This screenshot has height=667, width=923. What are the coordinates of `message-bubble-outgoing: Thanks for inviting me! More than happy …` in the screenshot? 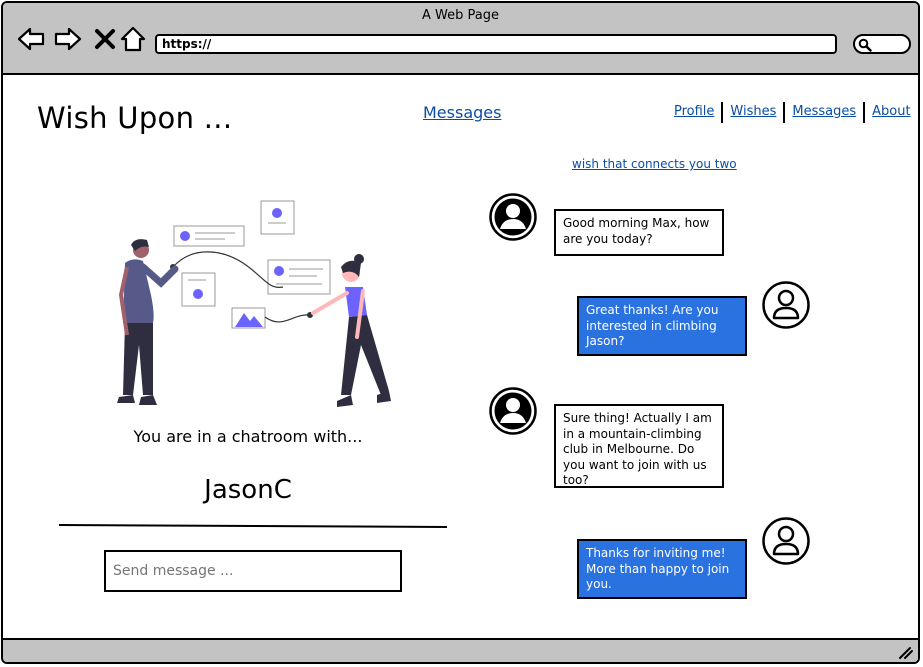 It's located at (662, 569).